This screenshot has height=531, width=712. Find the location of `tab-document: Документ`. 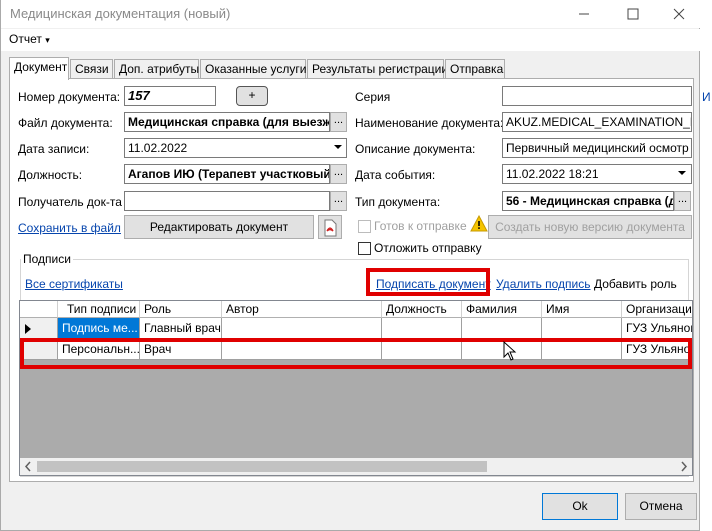

tab-document: Документ is located at coordinates (39, 68).